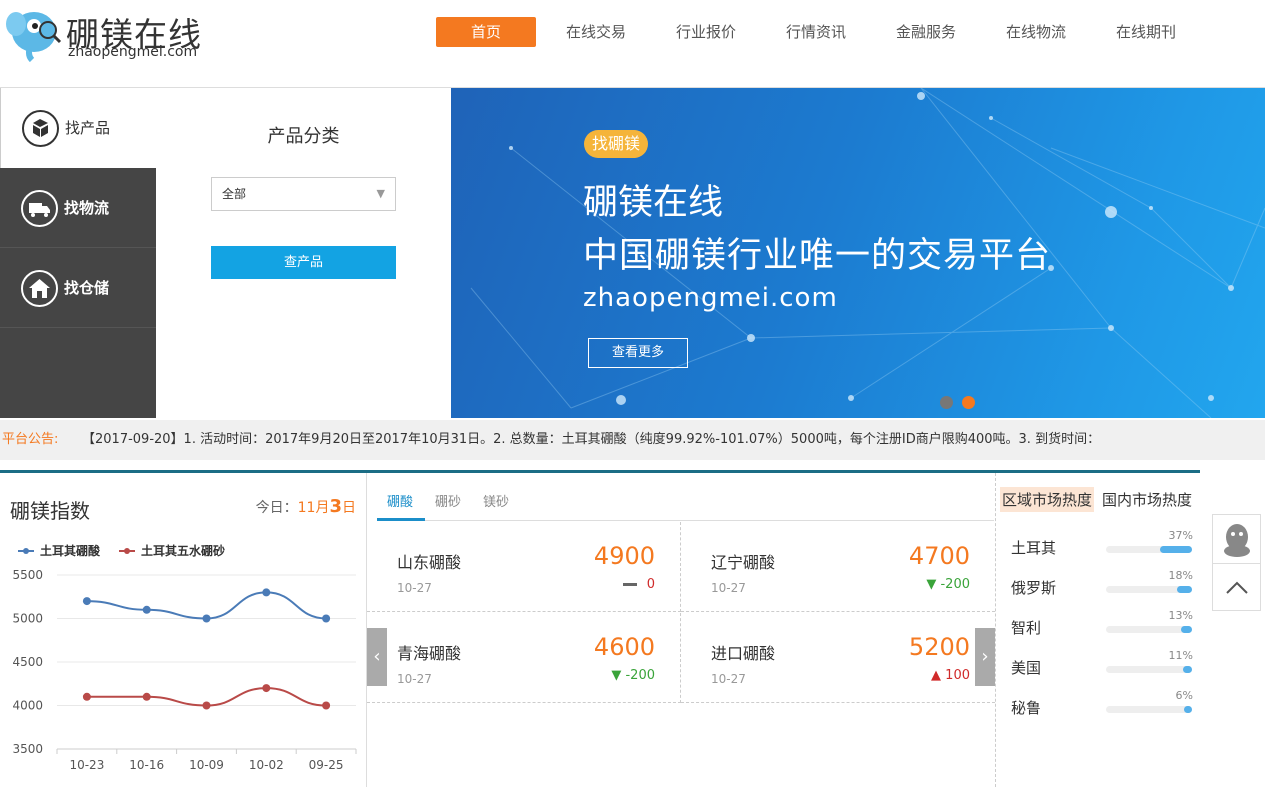  Describe the element at coordinates (816, 32) in the screenshot. I see `nav-market-news: 行情资讯` at that location.